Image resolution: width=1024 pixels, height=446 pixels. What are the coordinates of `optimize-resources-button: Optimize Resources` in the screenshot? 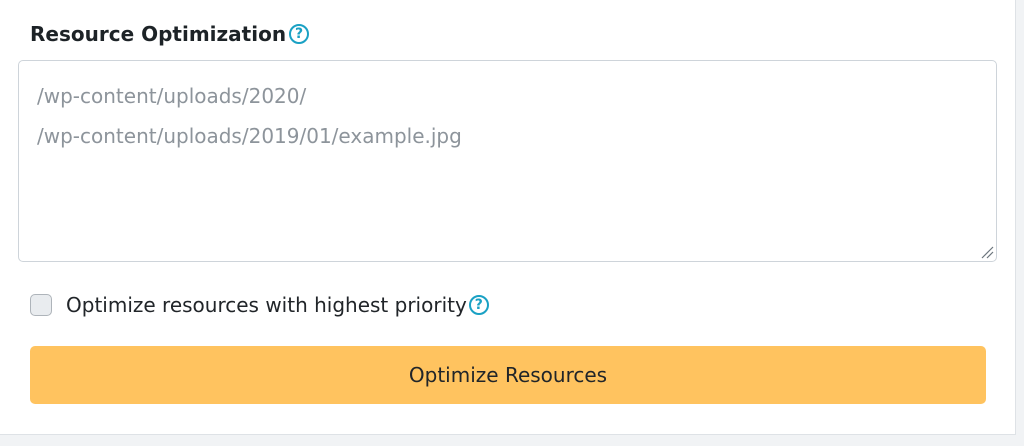 It's located at (508, 375).